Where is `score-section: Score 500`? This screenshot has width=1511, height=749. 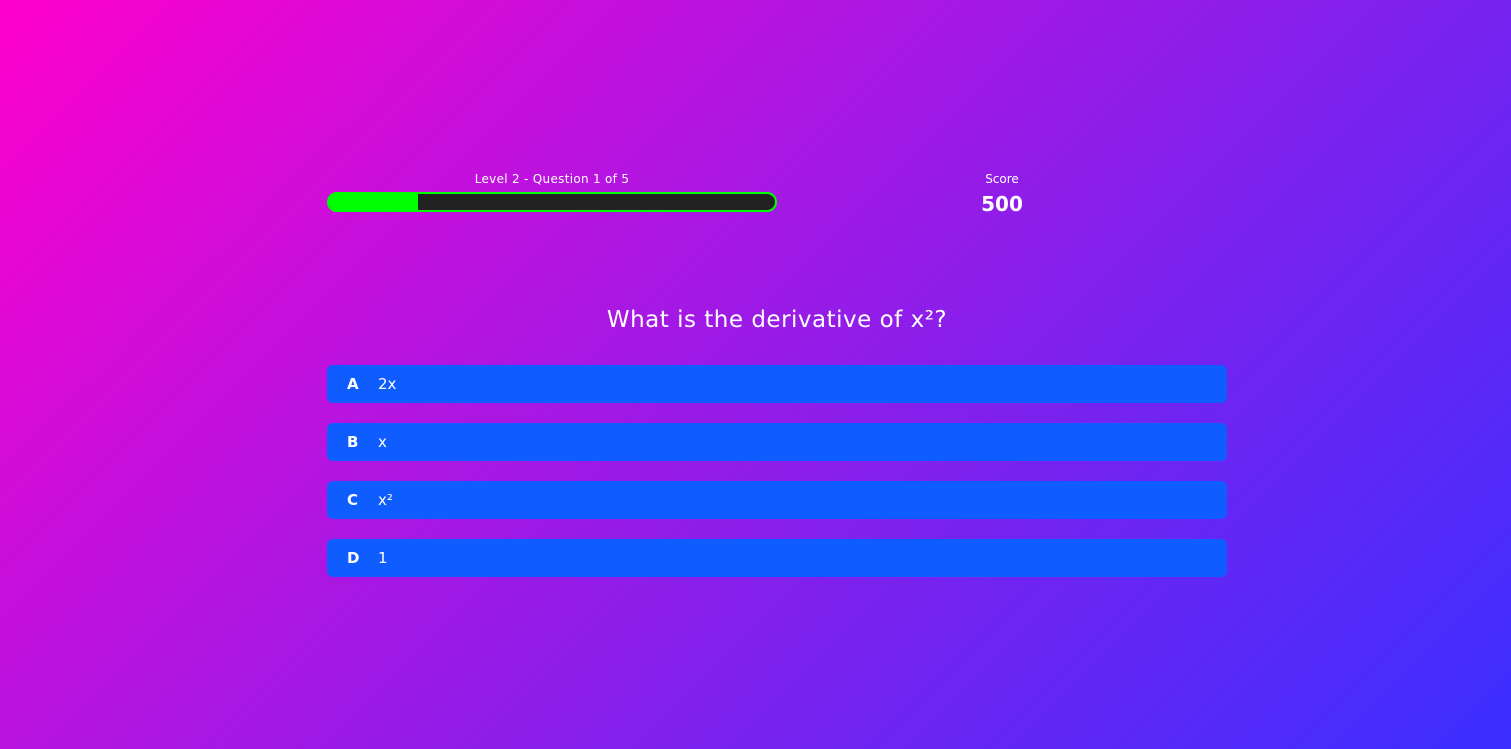 score-section: Score 500 is located at coordinates (1002, 194).